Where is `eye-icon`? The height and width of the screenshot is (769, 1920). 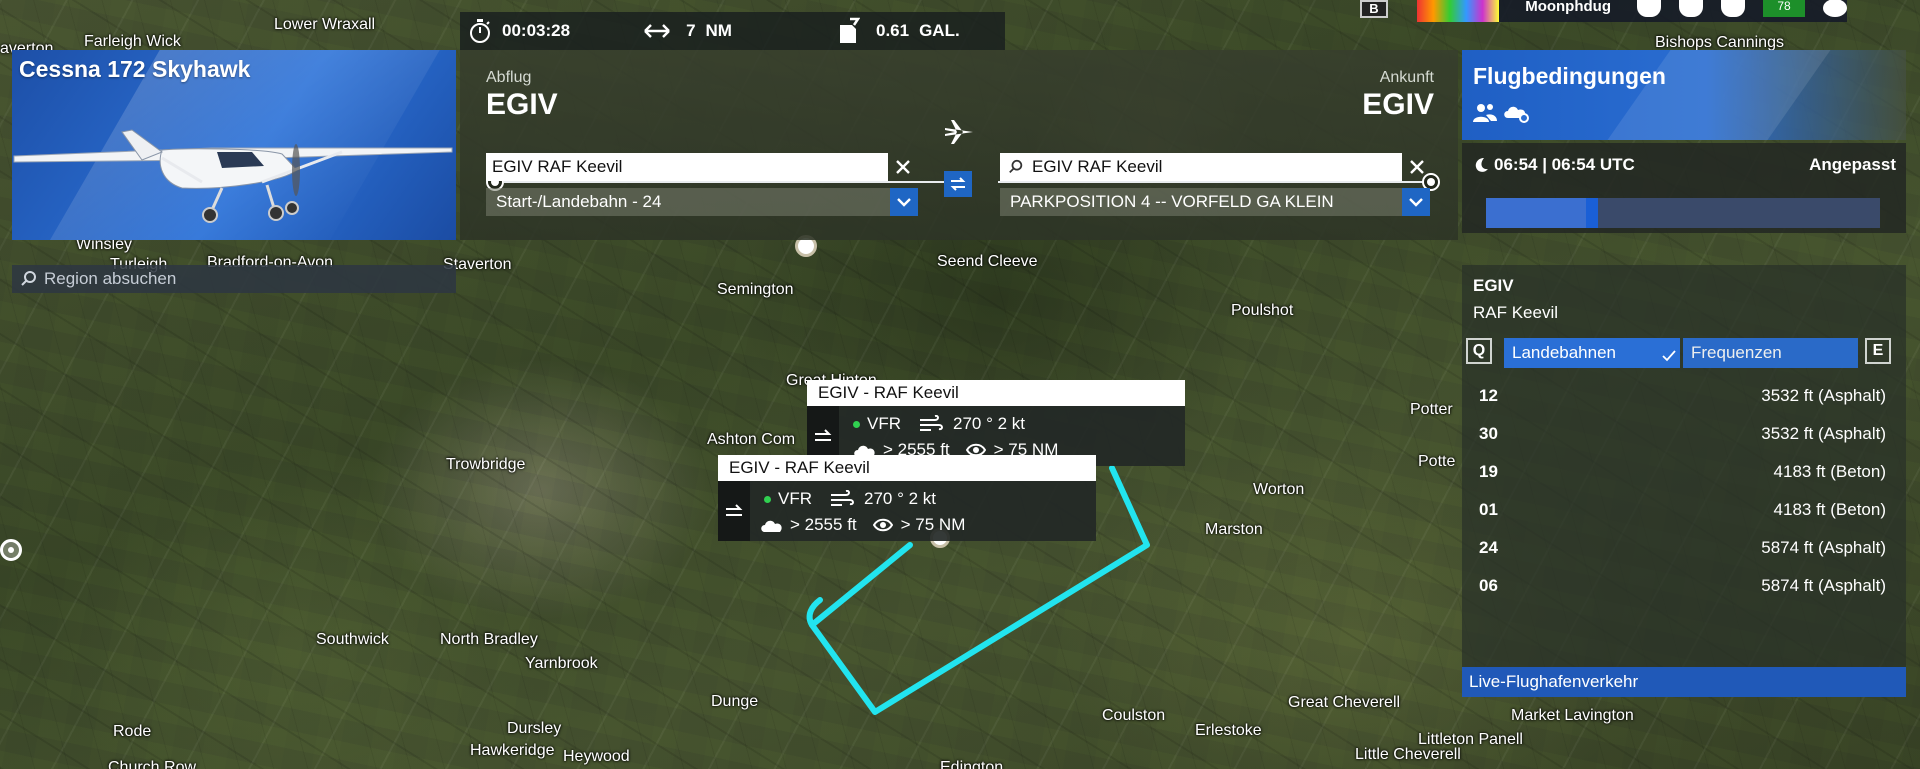
eye-icon is located at coordinates (882, 525).